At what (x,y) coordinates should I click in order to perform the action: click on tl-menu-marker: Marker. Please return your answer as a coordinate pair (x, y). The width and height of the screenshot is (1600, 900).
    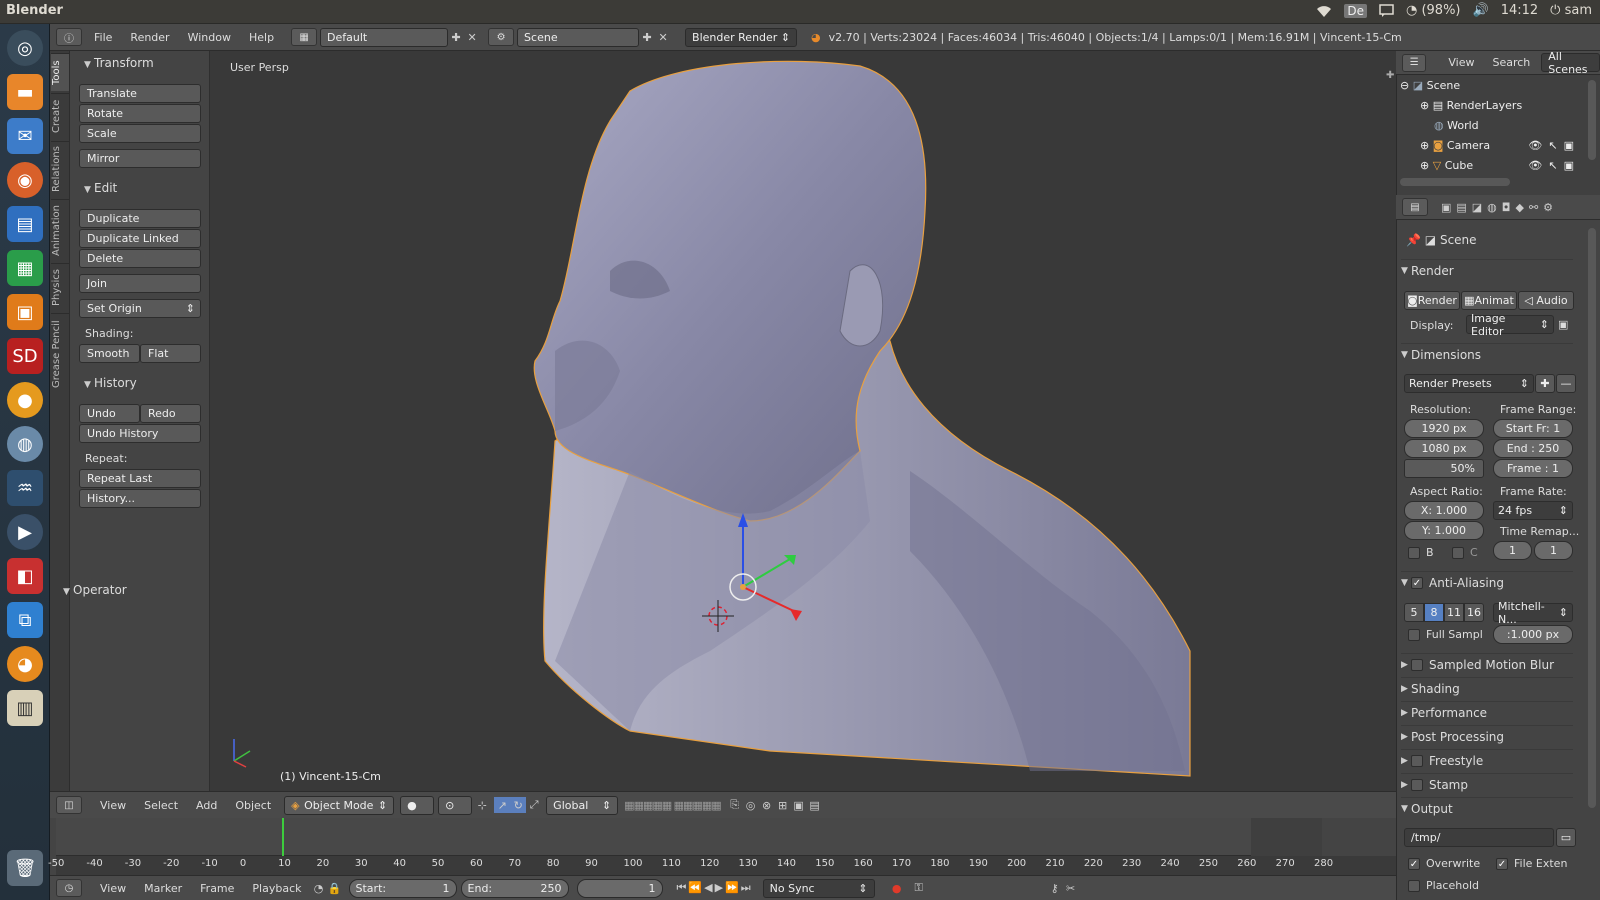
    Looking at the image, I should click on (163, 888).